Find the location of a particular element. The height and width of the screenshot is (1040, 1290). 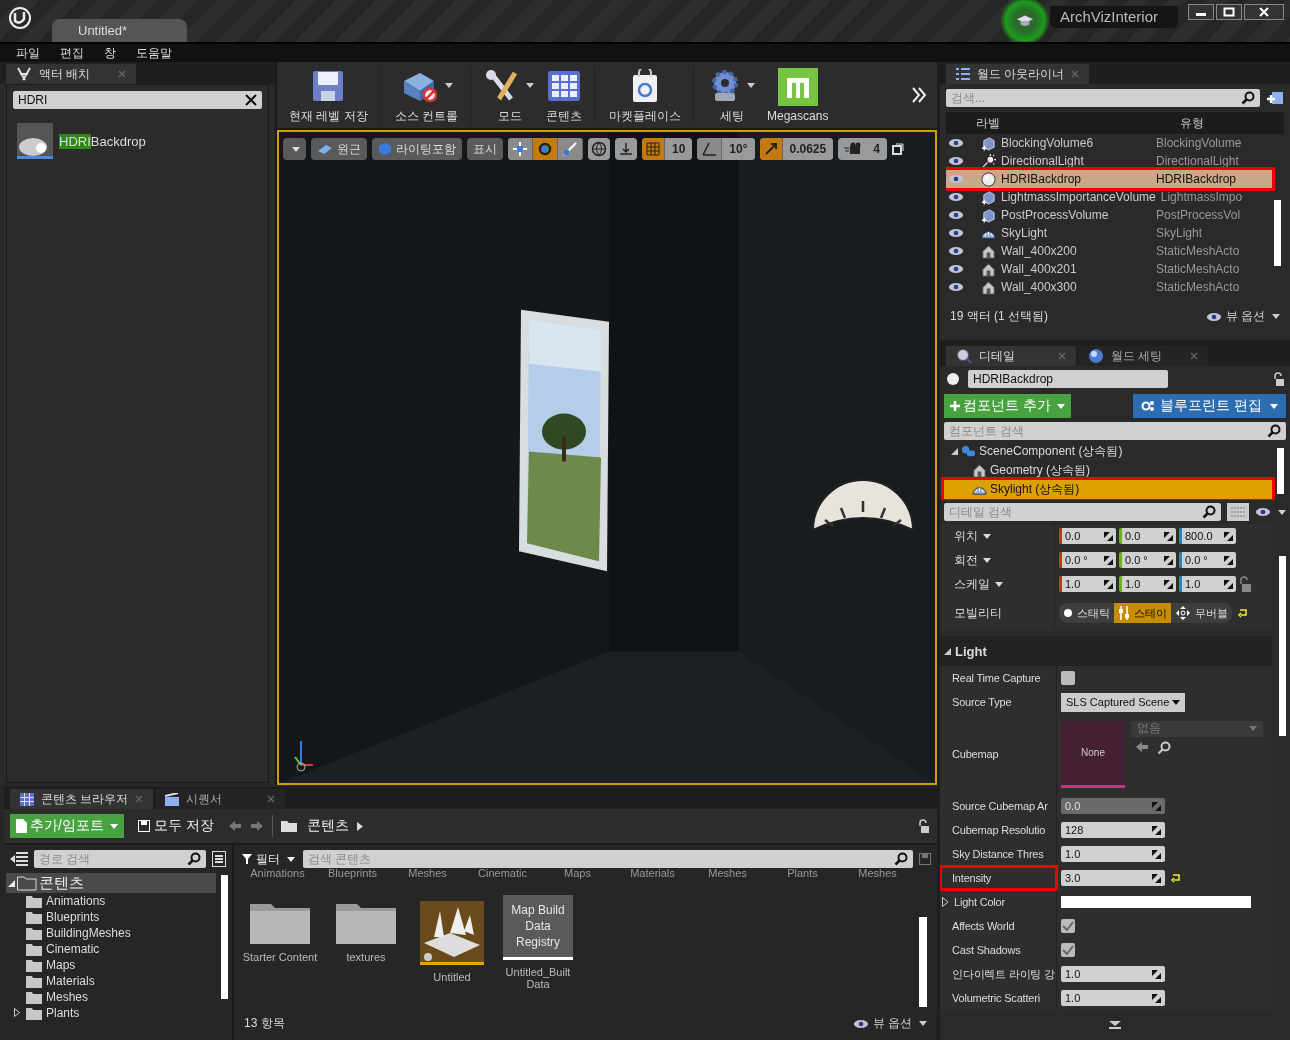

visibility-options-button is located at coordinates (1270, 512).